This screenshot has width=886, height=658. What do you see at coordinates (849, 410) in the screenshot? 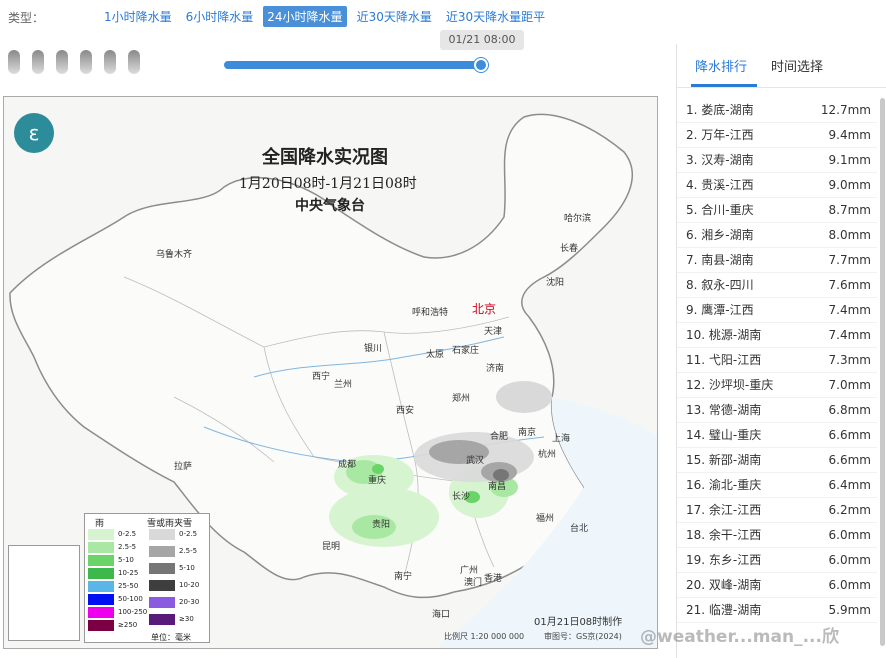
I see `rank-value: 6.8mm` at bounding box center [849, 410].